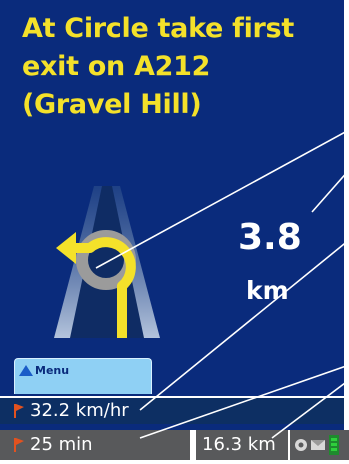  I want to click on battery-icon, so click(334, 445).